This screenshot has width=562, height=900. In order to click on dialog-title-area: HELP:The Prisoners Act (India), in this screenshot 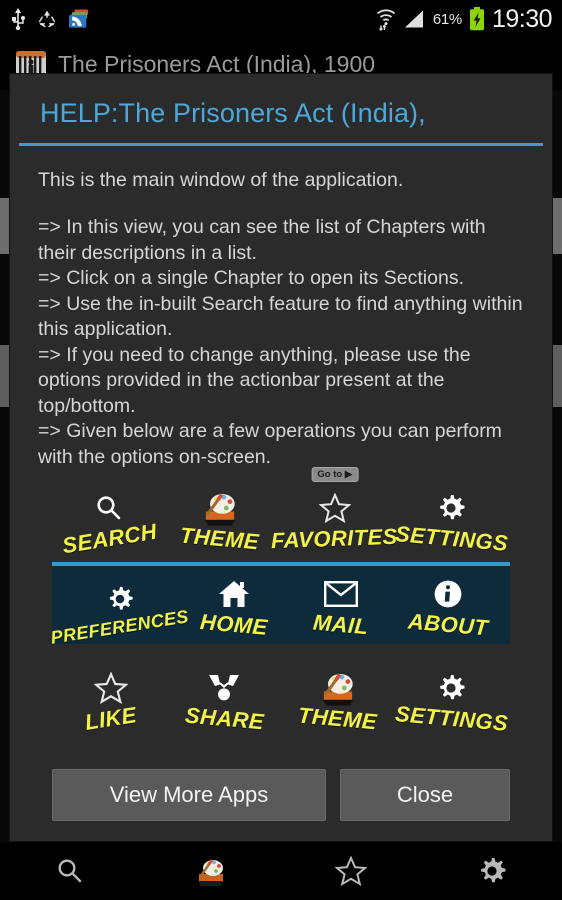, I will do `click(281, 108)`.